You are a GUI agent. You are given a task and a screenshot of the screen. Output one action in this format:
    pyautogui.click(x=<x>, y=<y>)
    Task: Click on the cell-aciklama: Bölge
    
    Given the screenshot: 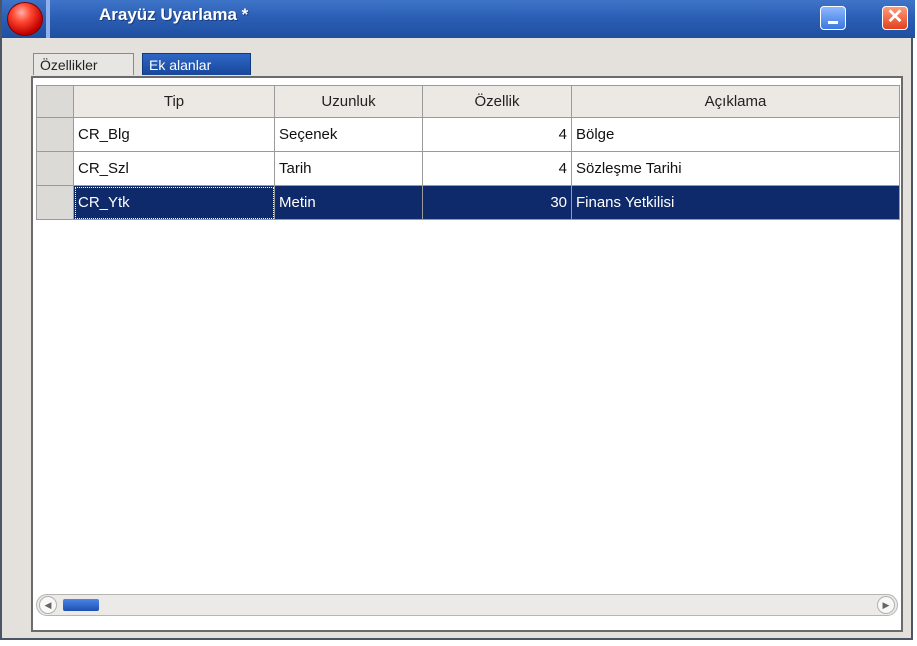 What is the action you would take?
    pyautogui.click(x=735, y=134)
    